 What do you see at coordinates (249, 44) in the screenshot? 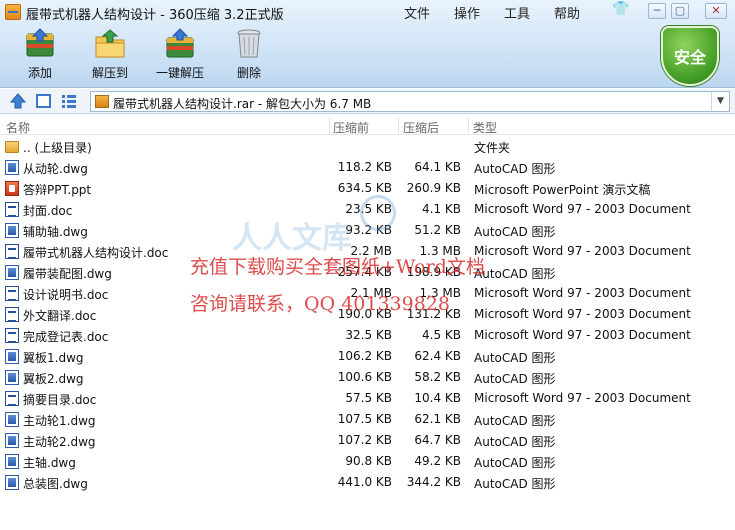
I see `trash-icon` at bounding box center [249, 44].